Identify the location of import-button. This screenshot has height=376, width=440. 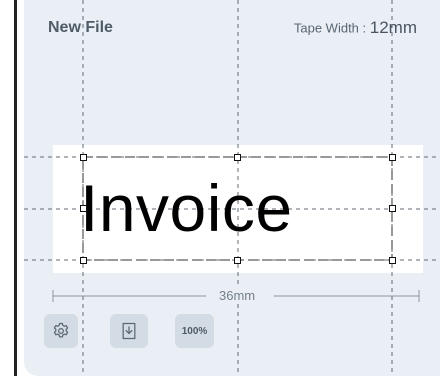
(129, 331).